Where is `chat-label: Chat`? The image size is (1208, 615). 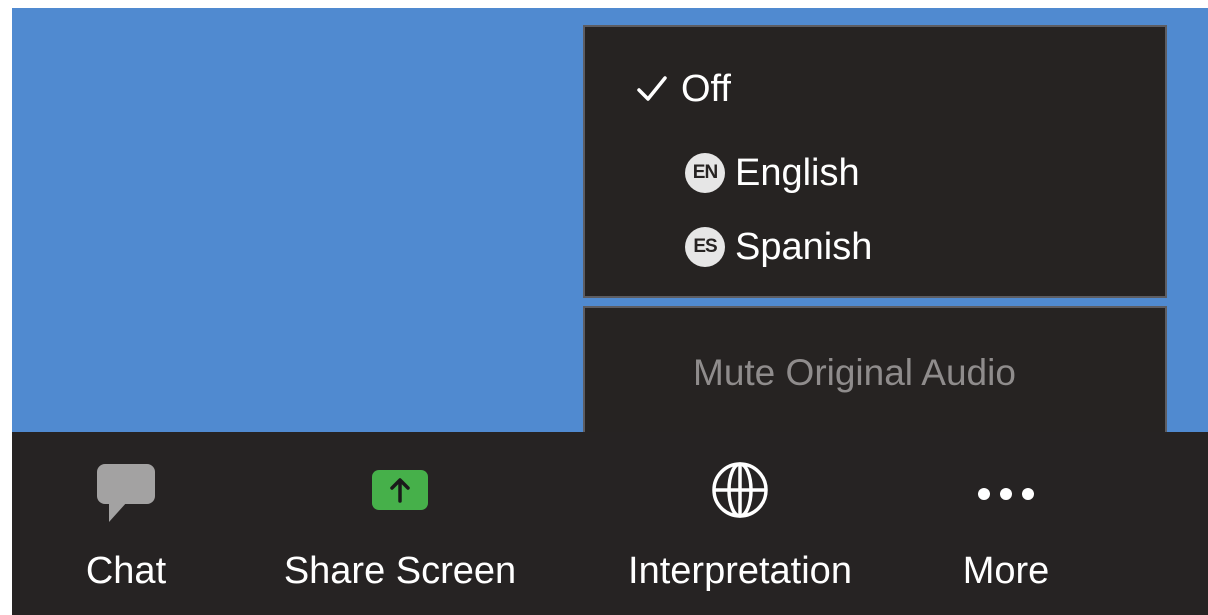
chat-label: Chat is located at coordinates (126, 571).